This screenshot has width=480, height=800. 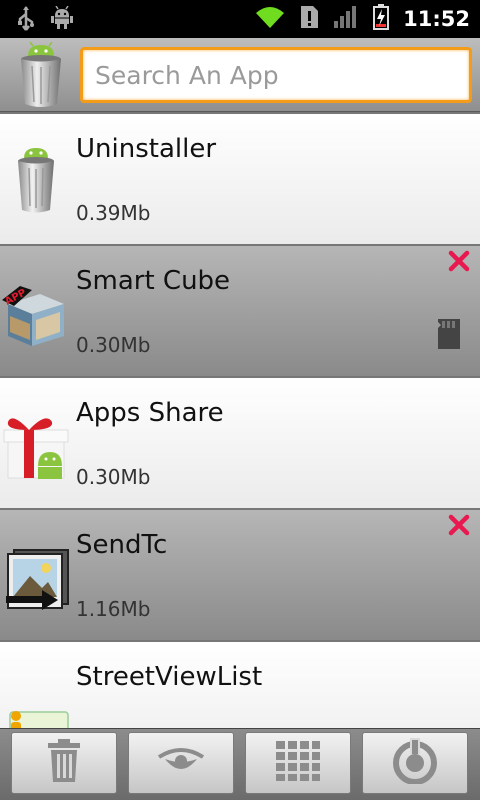 I want to click on app-size: 1.16Mb, so click(x=113, y=609).